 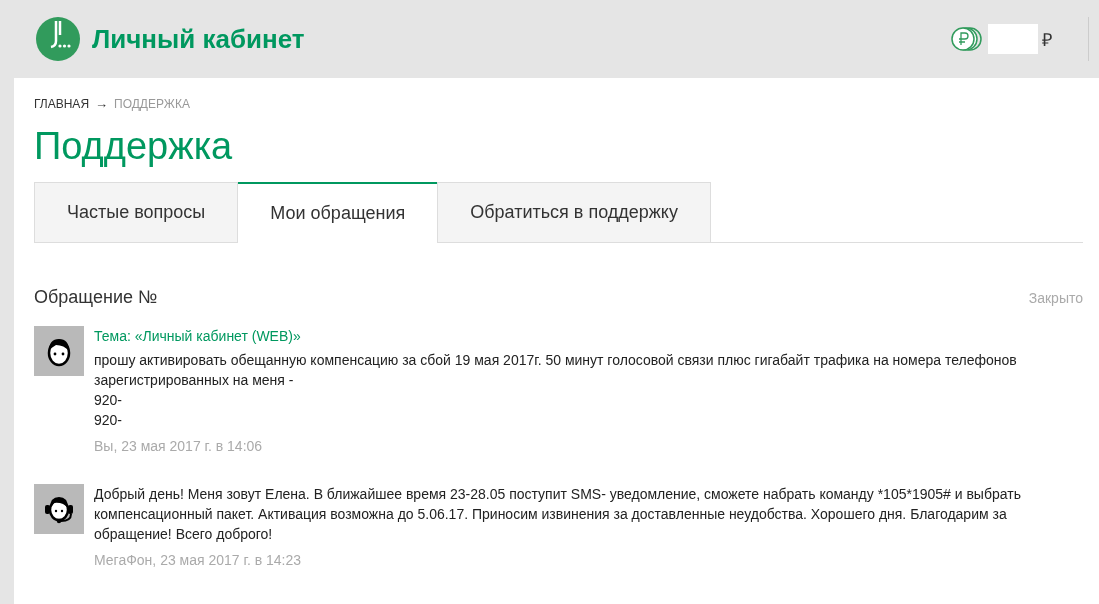 I want to click on coins-icon, so click(x=967, y=39).